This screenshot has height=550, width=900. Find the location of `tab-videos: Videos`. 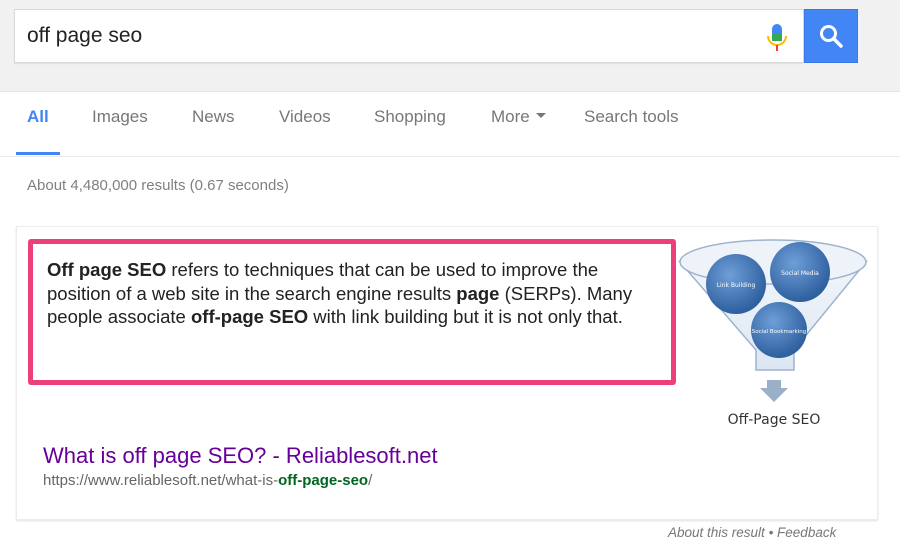

tab-videos: Videos is located at coordinates (305, 117).